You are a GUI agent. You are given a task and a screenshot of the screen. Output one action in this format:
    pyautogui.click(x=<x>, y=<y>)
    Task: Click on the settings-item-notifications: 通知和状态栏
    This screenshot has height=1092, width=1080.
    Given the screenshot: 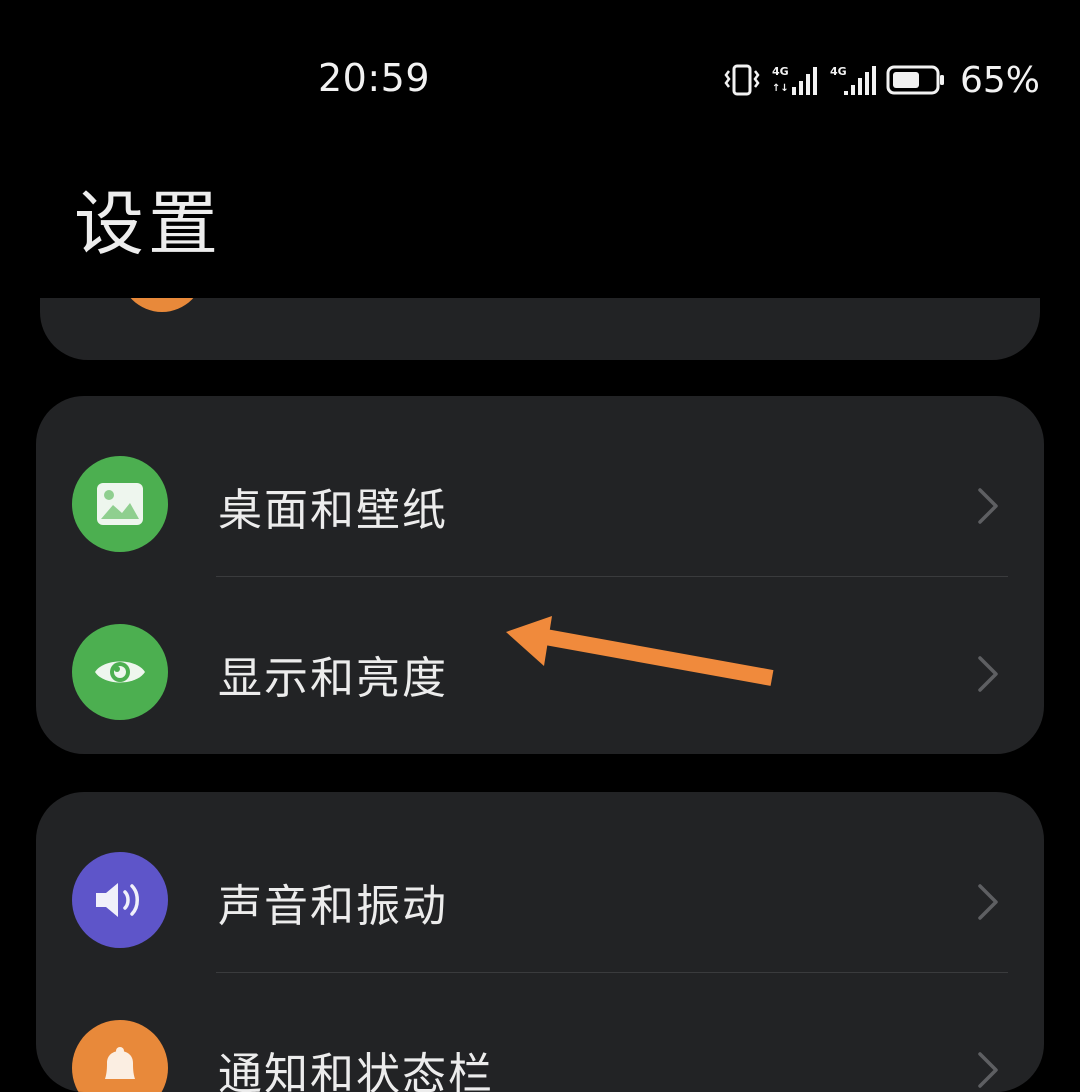 What is the action you would take?
    pyautogui.click(x=540, y=1032)
    